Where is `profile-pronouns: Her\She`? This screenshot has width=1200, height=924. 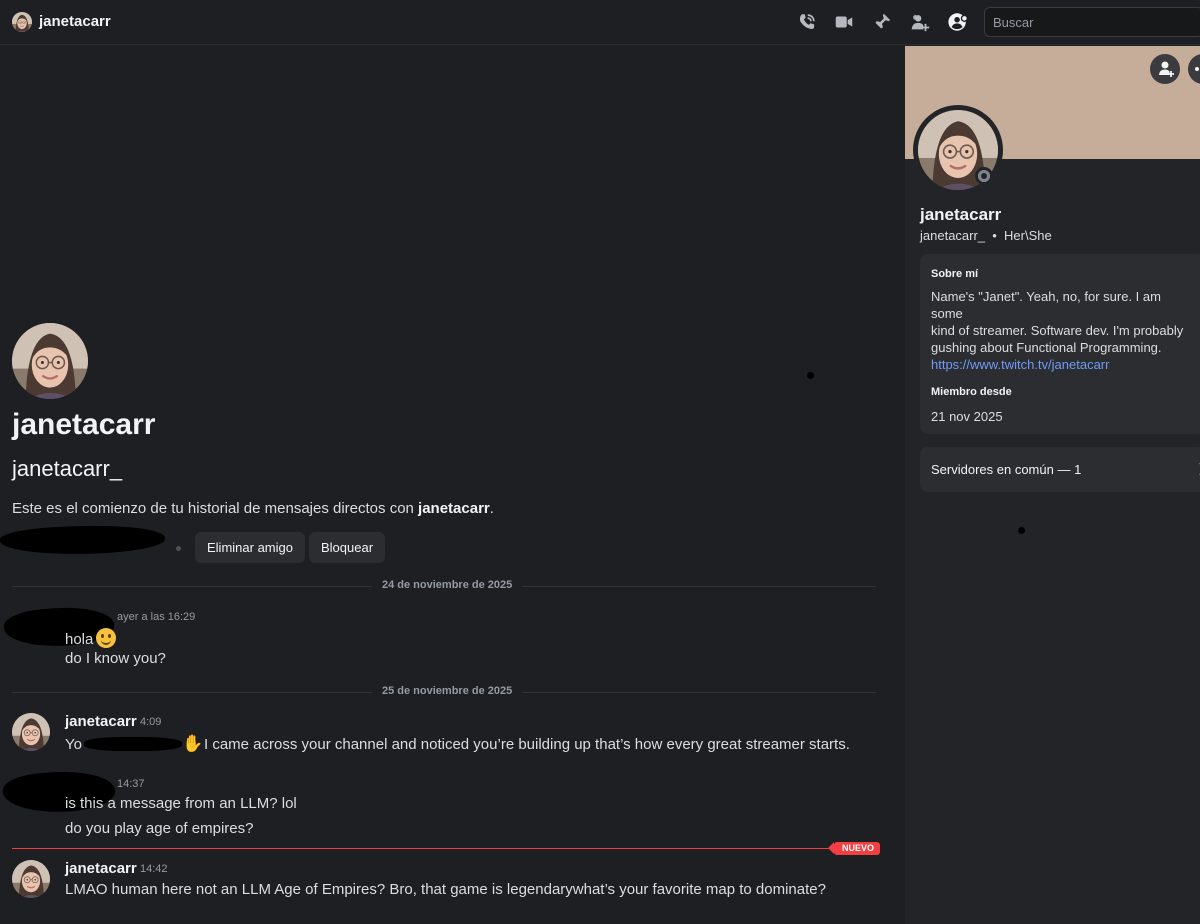
profile-pronouns: Her\She is located at coordinates (1028, 235).